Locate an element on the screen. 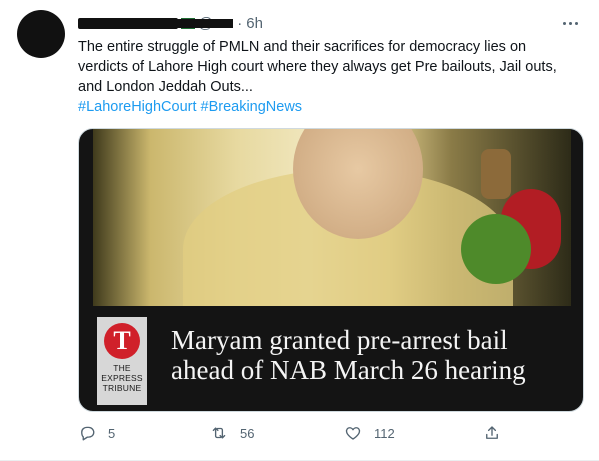  heart-icon is located at coordinates (353, 433).